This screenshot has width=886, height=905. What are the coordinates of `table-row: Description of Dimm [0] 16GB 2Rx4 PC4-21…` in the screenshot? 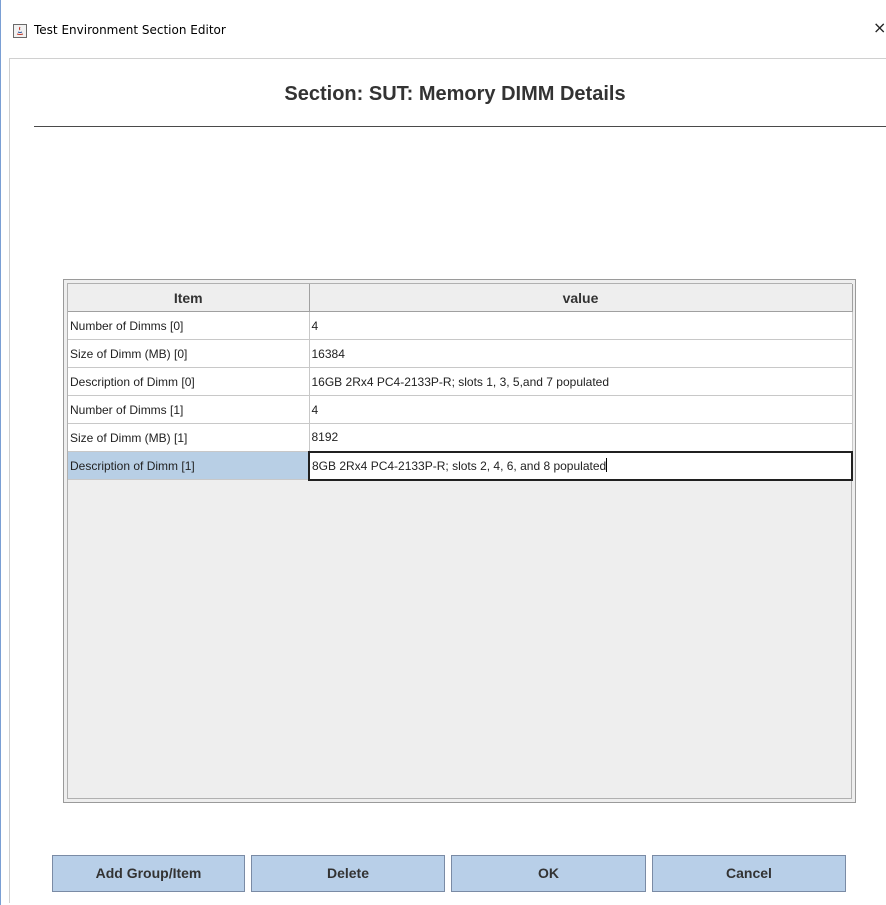 It's located at (460, 381).